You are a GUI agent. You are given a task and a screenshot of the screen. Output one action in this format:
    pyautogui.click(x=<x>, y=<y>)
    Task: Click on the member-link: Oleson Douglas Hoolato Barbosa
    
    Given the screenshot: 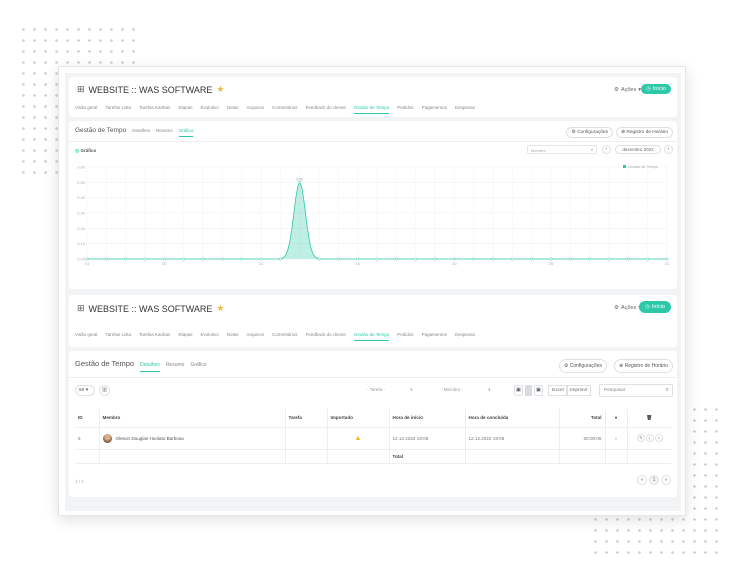 What is the action you would take?
    pyautogui.click(x=150, y=438)
    